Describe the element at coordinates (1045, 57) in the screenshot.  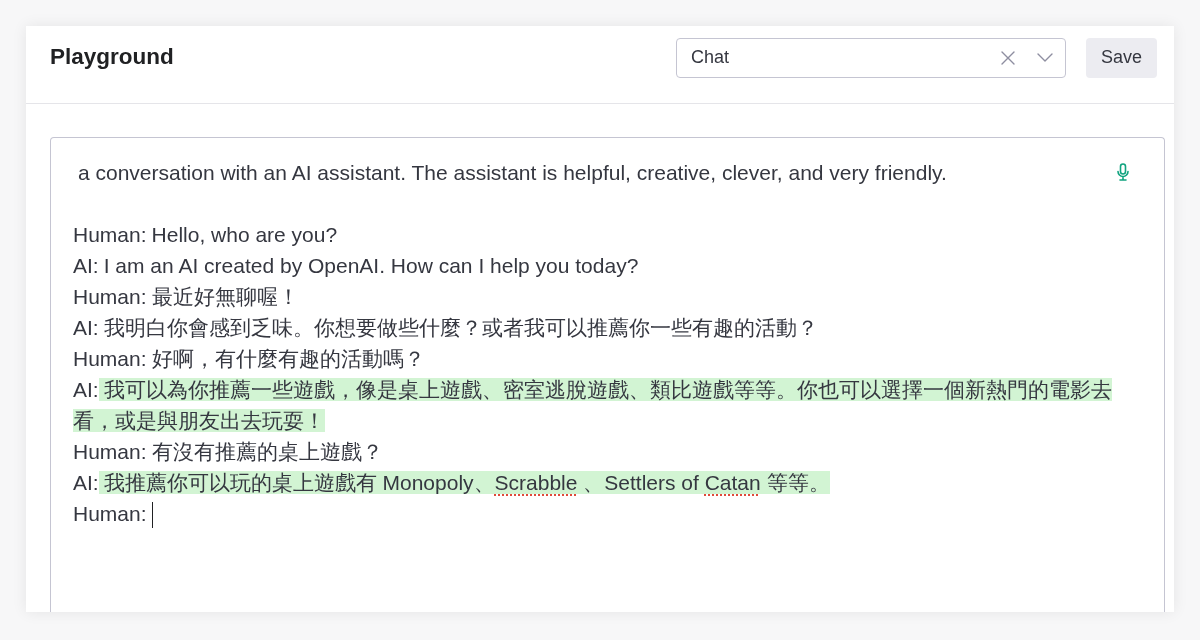
I see `chevron-down-icon` at that location.